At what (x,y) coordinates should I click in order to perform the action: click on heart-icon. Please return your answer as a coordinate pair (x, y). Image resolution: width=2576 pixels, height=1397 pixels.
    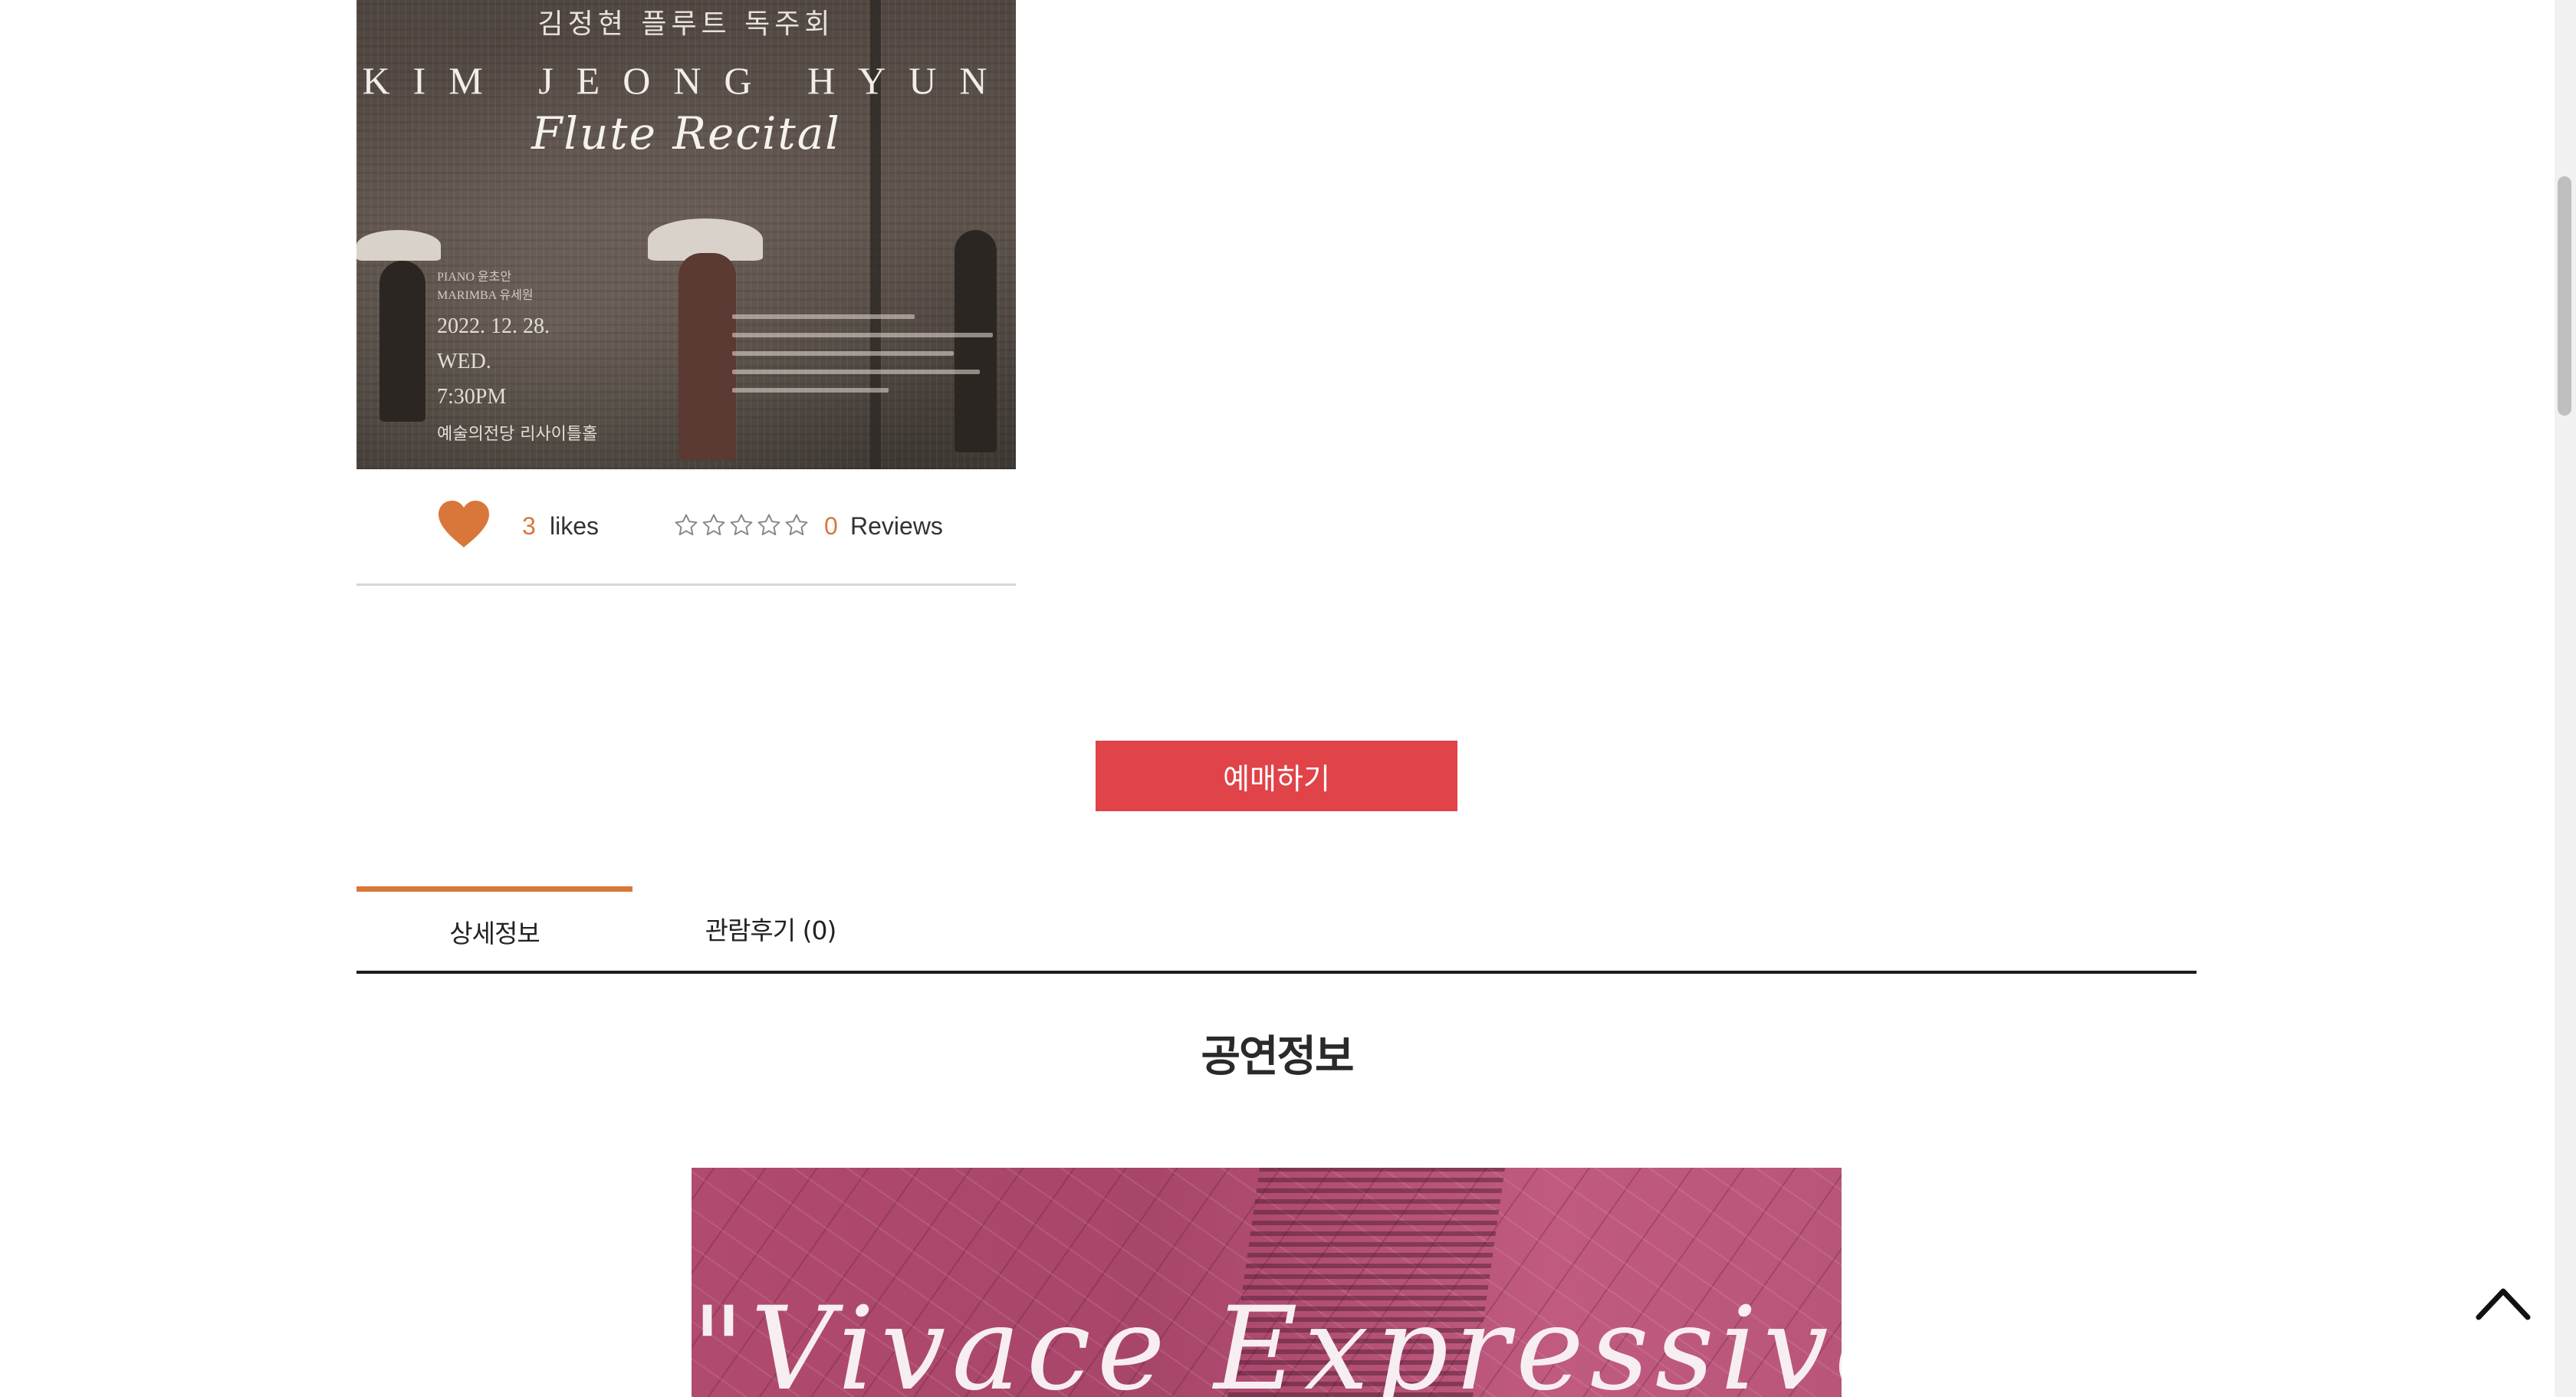
    Looking at the image, I should click on (464, 524).